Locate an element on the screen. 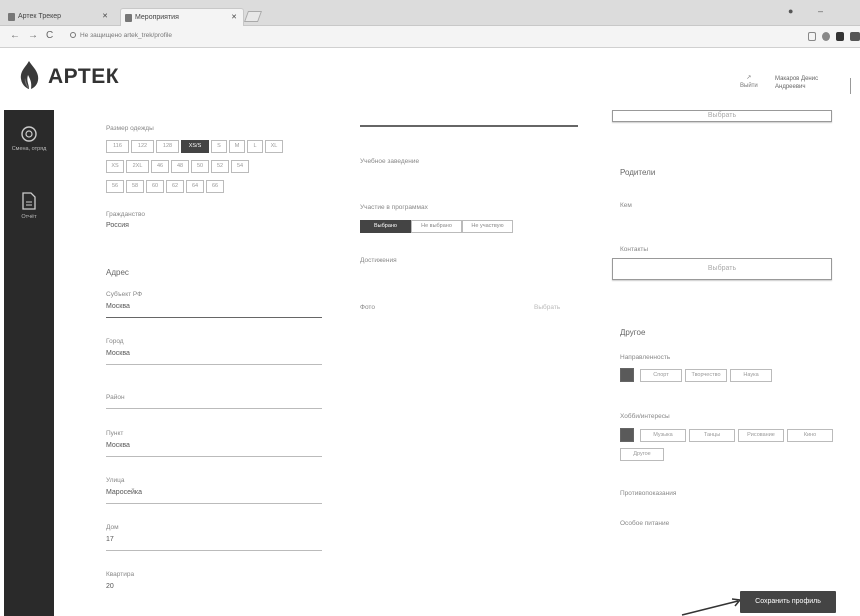 The width and height of the screenshot is (860, 616). citizenship-value: Россия is located at coordinates (117, 225).